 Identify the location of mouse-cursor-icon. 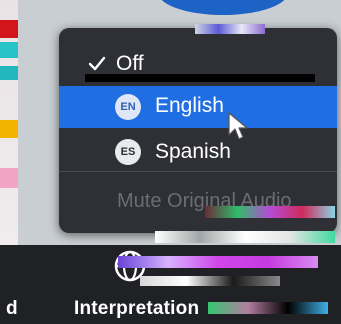
(238, 126).